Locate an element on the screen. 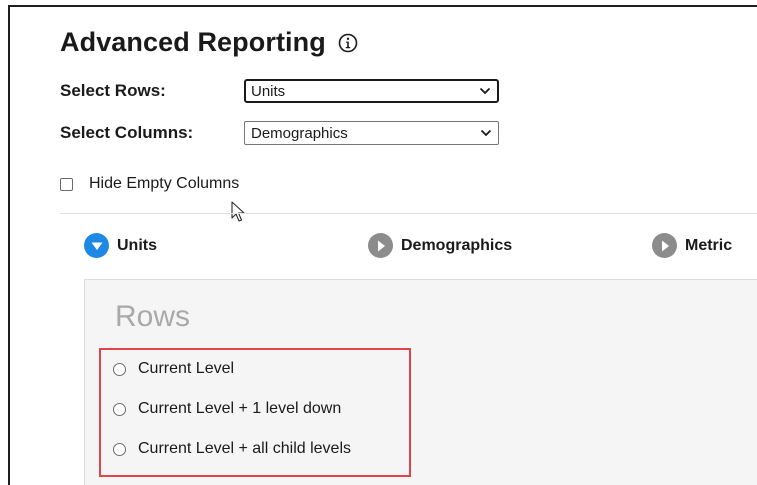 The image size is (757, 485). radio-option-one-level-down: Current Level + 1 level down is located at coordinates (227, 409).